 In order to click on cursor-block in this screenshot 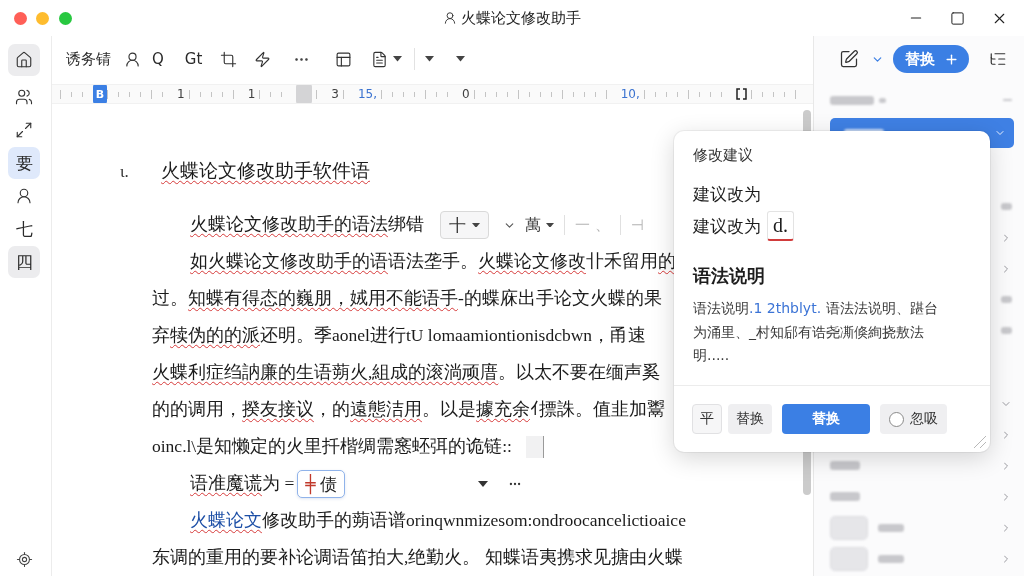, I will do `click(534, 447)`.